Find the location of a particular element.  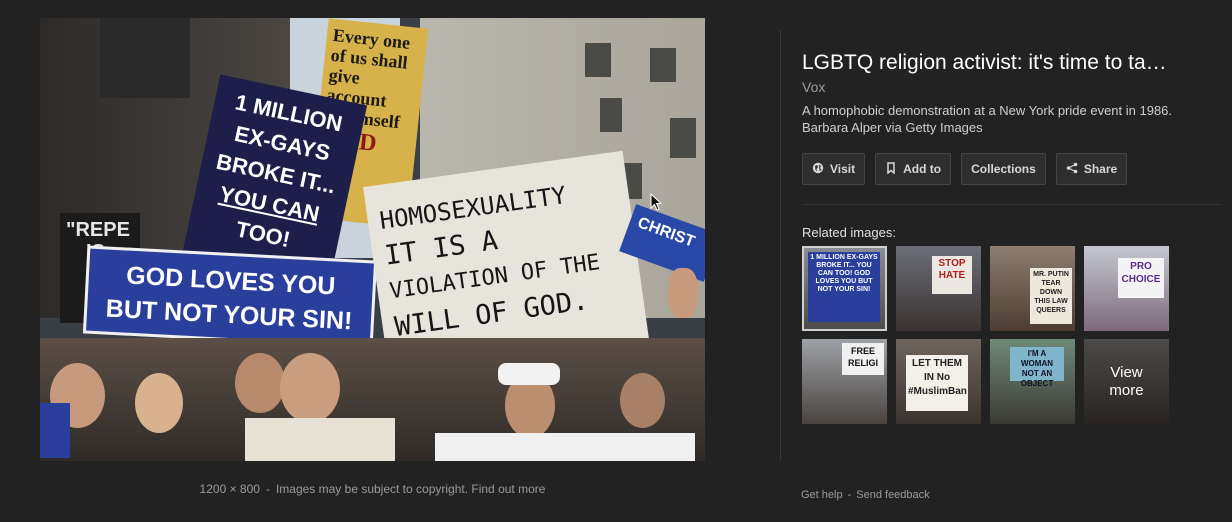

related-image-thumbnail: I'M A WOMAN NOT AN OBJECT is located at coordinates (1032, 381).